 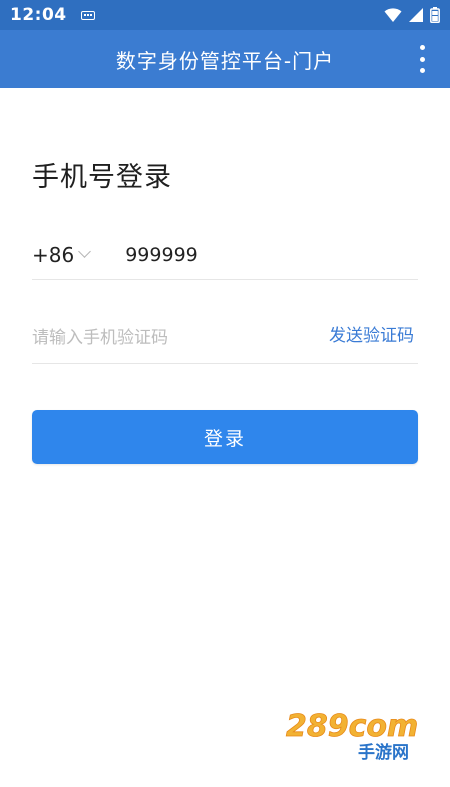 What do you see at coordinates (383, 752) in the screenshot?
I see `watermark-subtitle: 手游网` at bounding box center [383, 752].